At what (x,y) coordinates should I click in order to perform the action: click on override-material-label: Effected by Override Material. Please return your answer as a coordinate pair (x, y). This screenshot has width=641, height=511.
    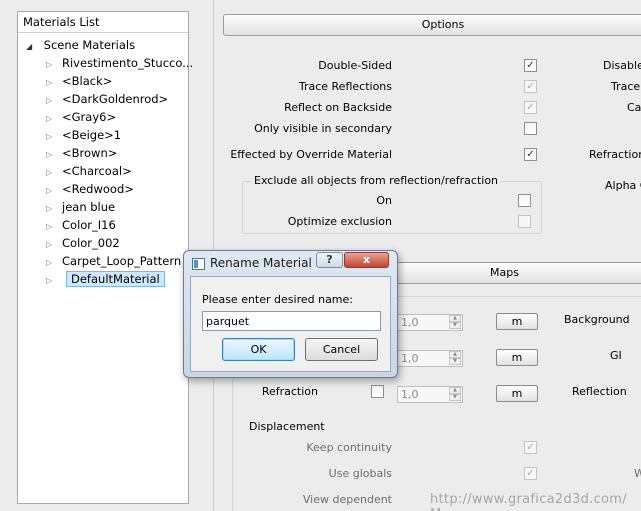
    Looking at the image, I should click on (311, 154).